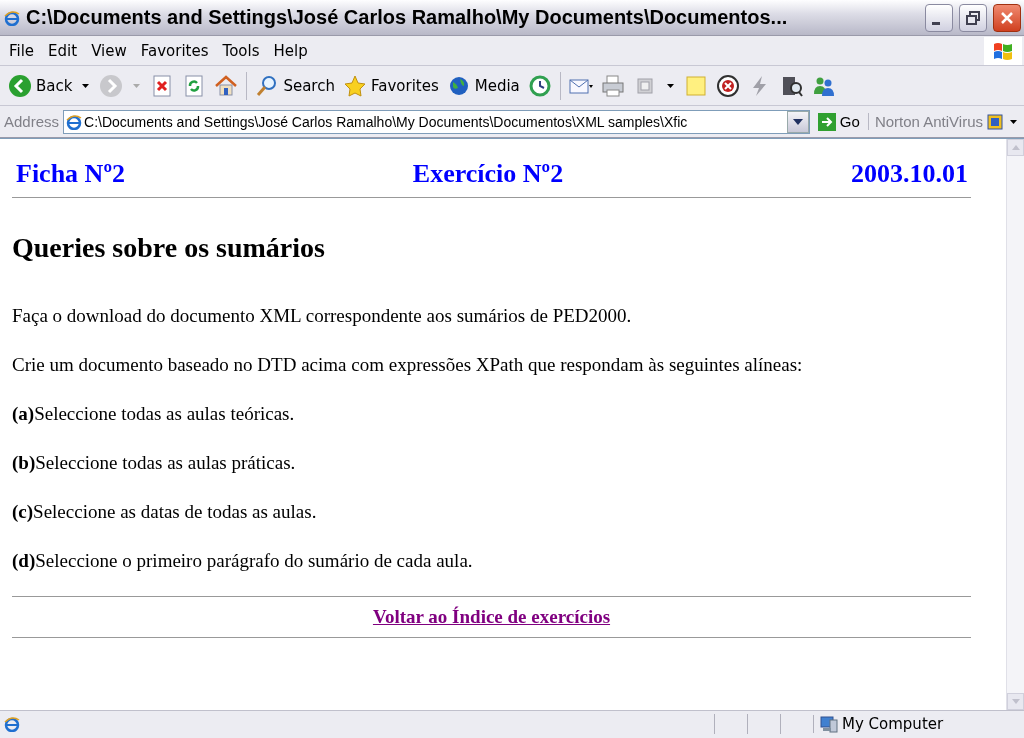 This screenshot has width=1024, height=738. Describe the element at coordinates (1015, 424) in the screenshot. I see `scrollbar` at that location.